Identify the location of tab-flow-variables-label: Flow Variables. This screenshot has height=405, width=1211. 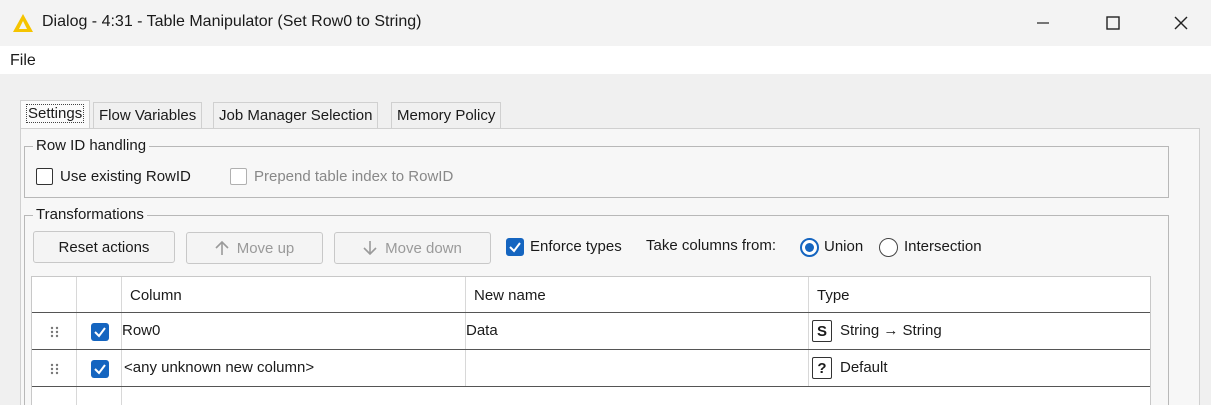
(148, 115).